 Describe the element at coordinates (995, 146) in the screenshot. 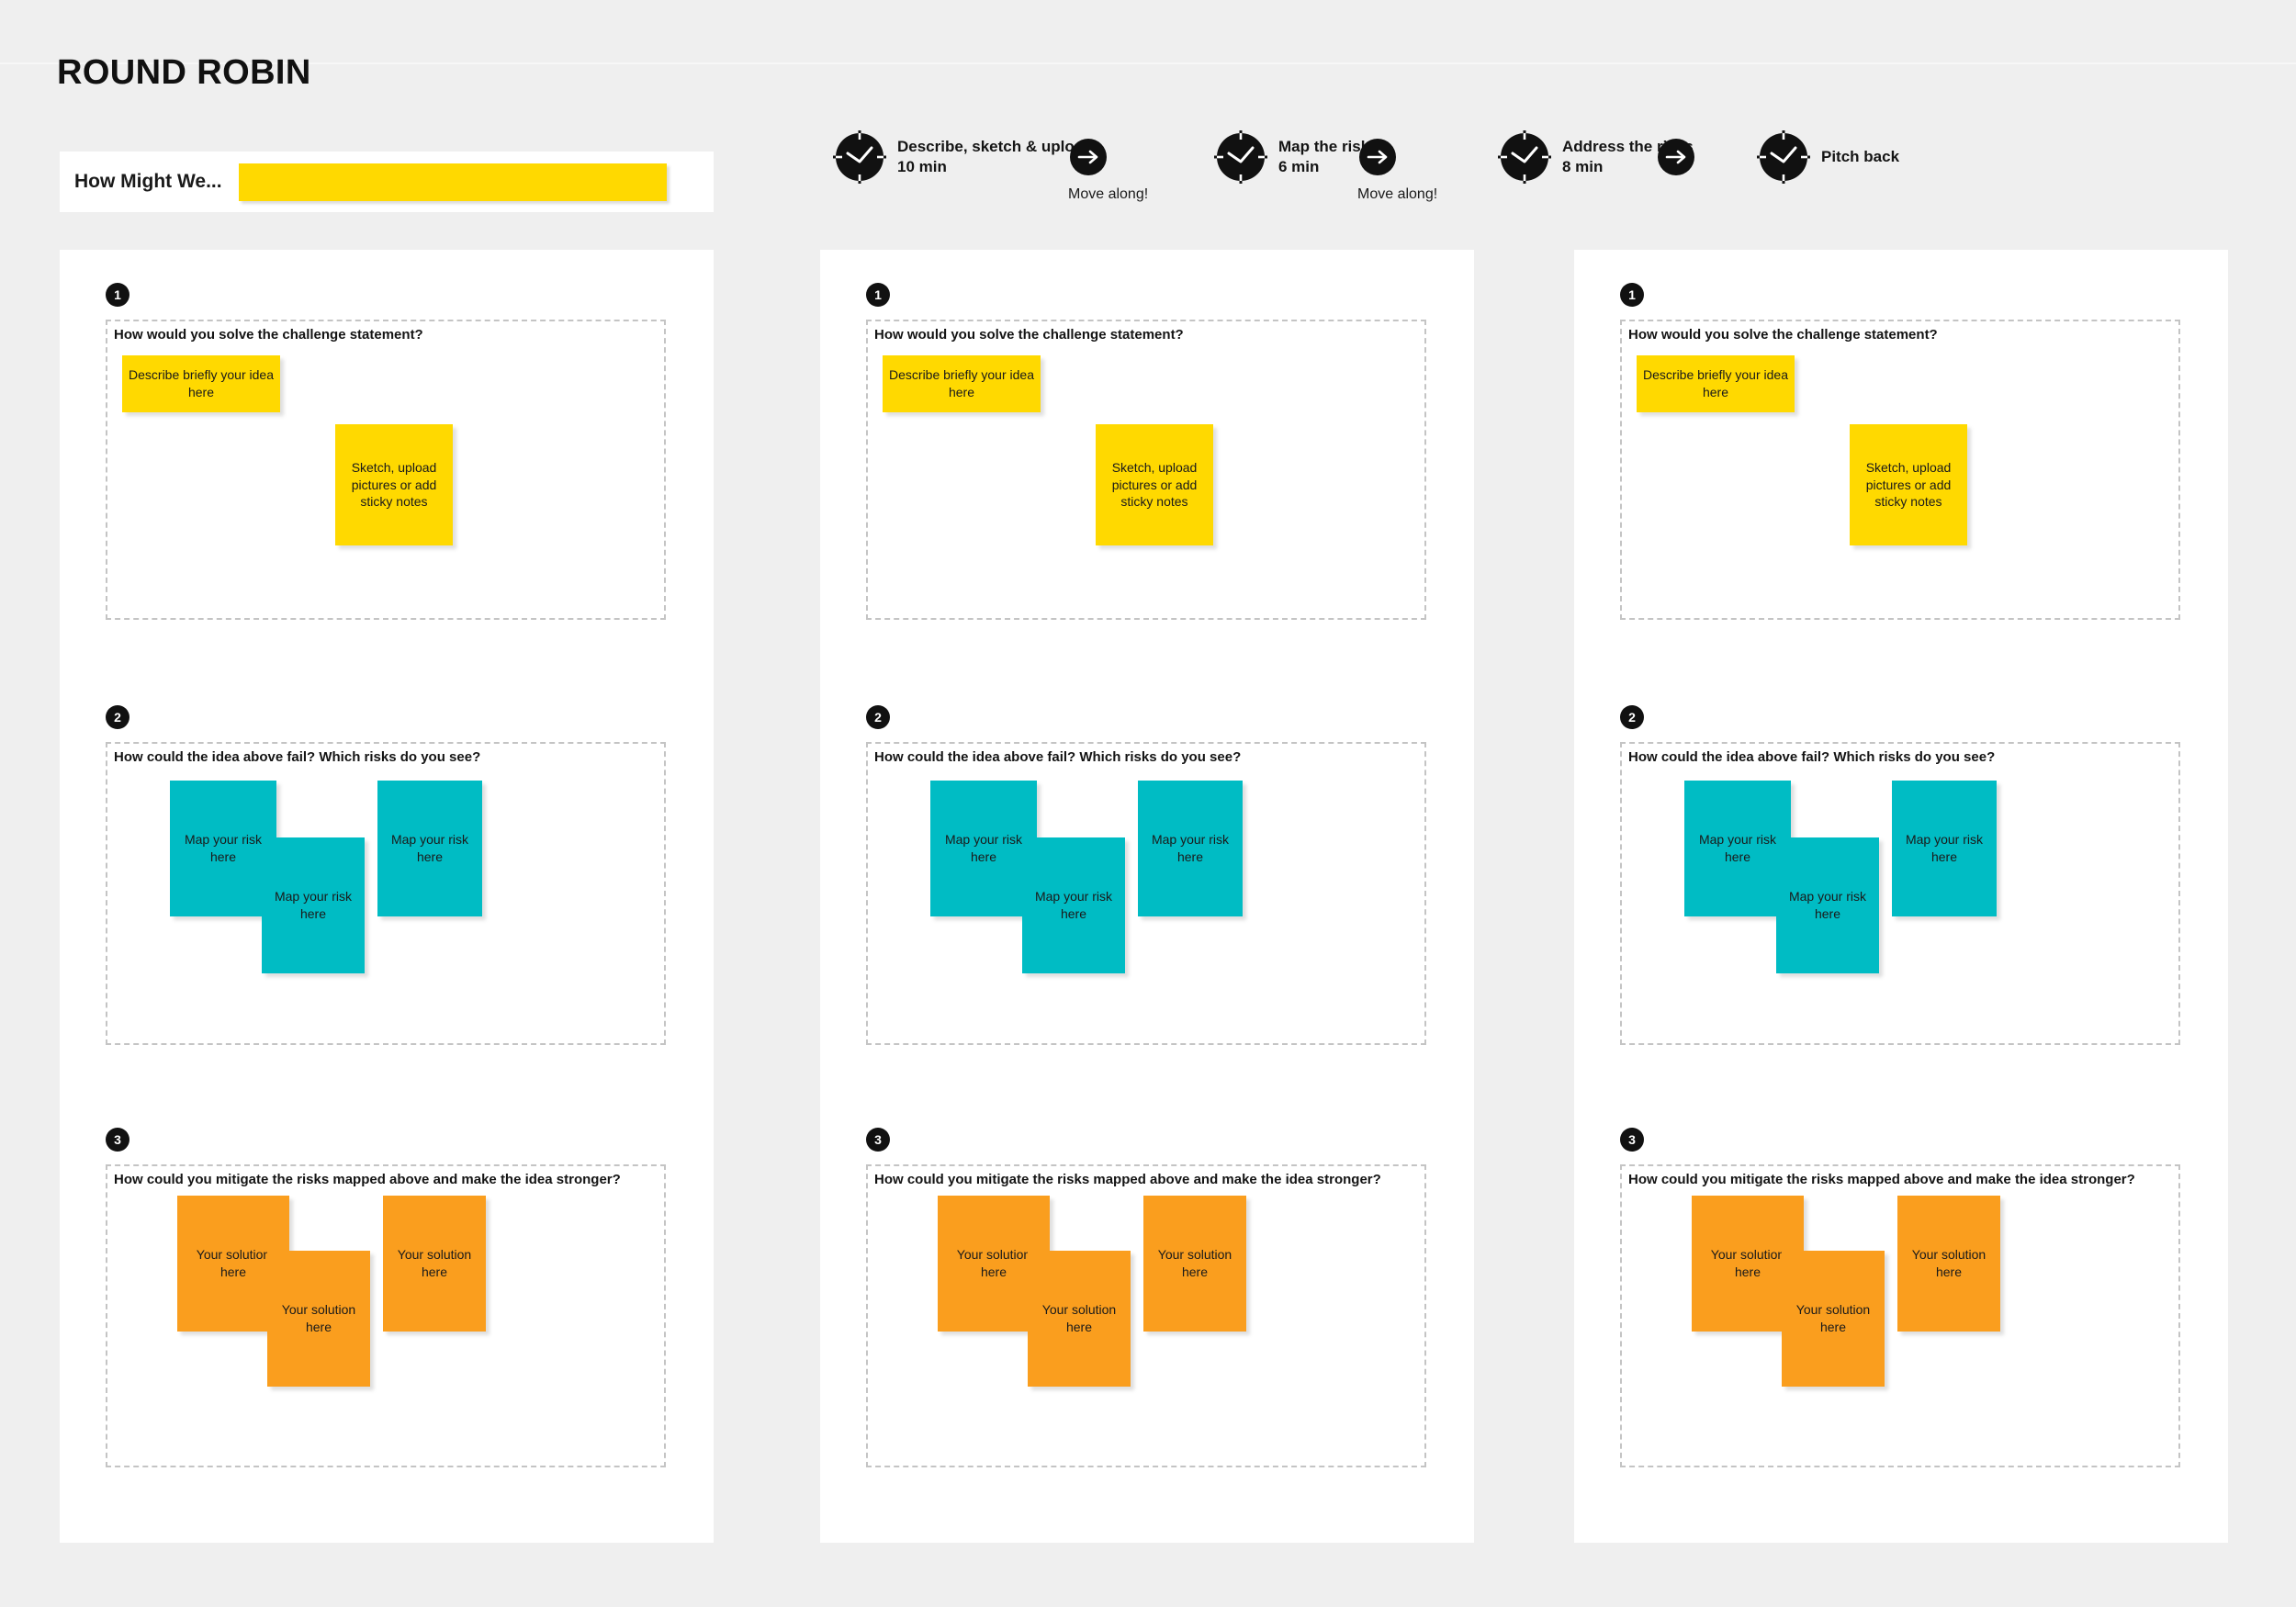

I see `timeline-step-1-name: Describe, sketch & upload` at that location.